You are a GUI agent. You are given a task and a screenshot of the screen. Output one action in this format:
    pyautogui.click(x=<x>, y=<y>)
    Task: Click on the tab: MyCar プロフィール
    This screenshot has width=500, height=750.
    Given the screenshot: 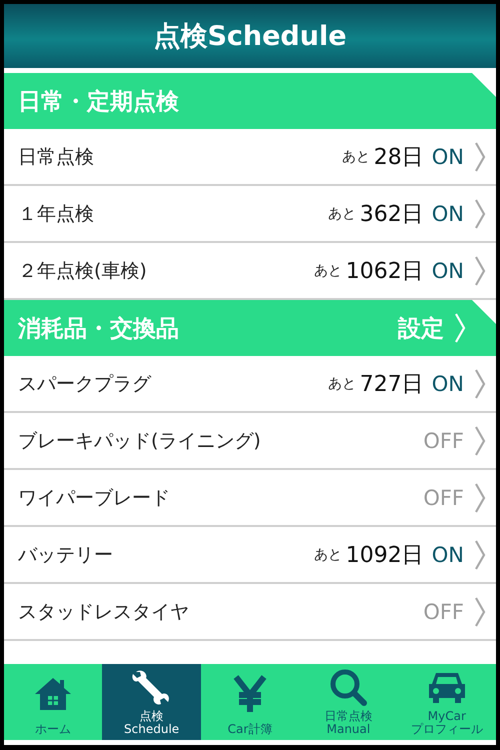 What is the action you would take?
    pyautogui.click(x=447, y=702)
    